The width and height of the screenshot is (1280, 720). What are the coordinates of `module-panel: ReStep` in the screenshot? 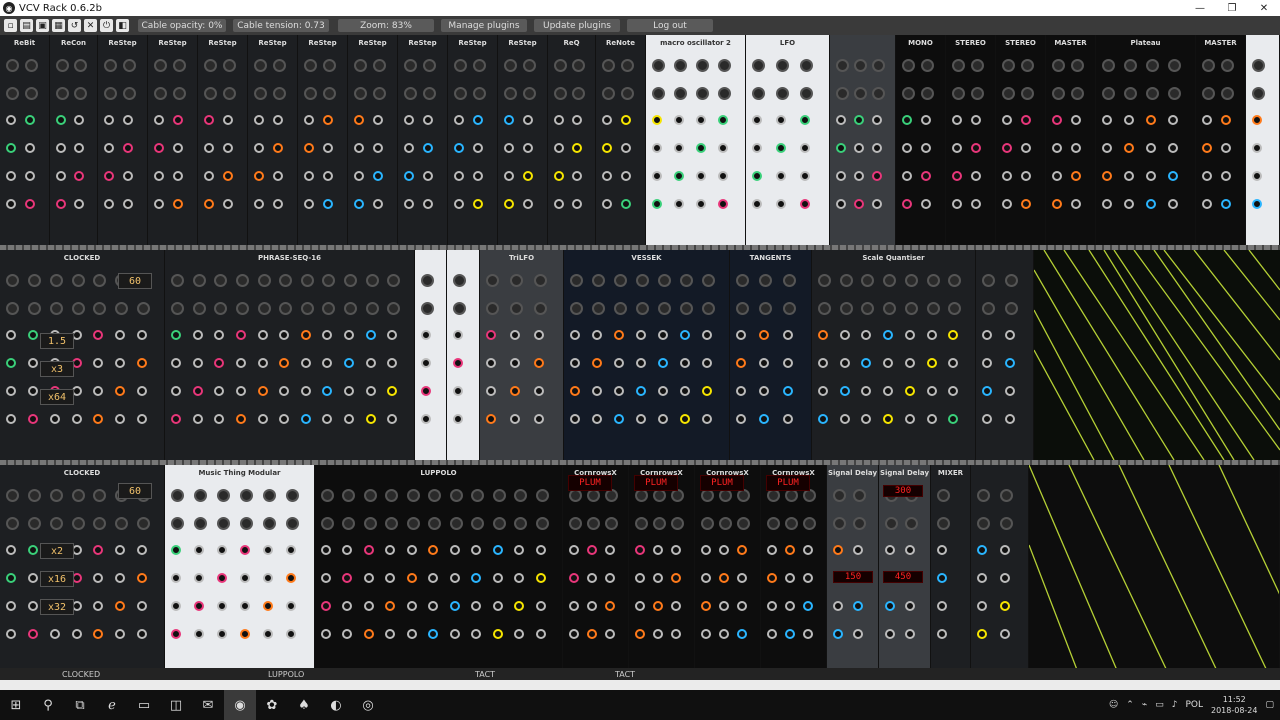 It's located at (473, 140).